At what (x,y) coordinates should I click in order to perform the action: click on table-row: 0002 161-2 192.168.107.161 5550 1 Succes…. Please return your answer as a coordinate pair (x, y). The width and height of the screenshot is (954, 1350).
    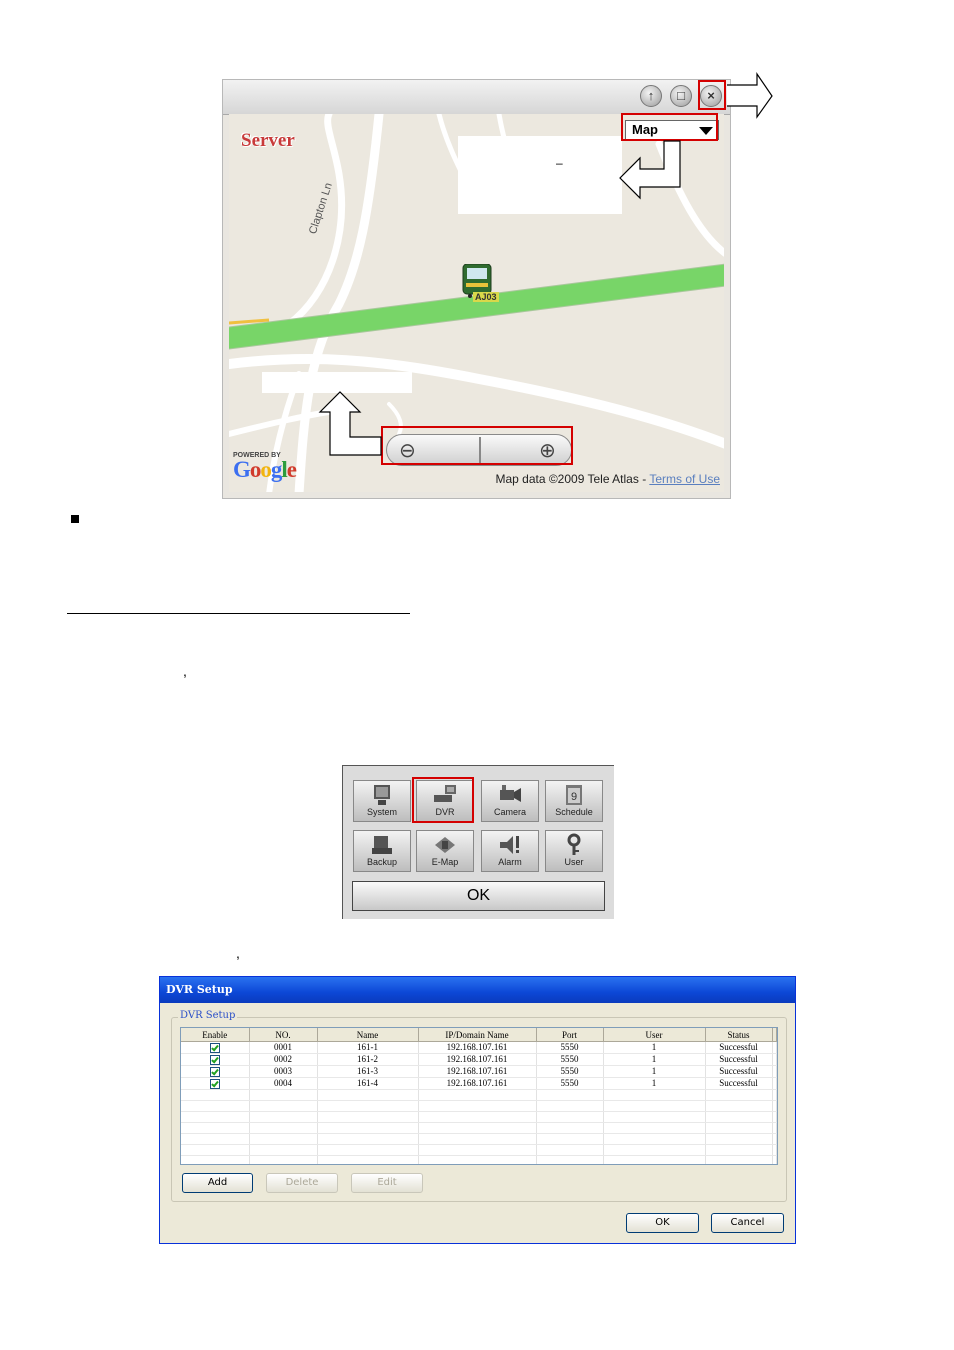
    Looking at the image, I should click on (479, 1059).